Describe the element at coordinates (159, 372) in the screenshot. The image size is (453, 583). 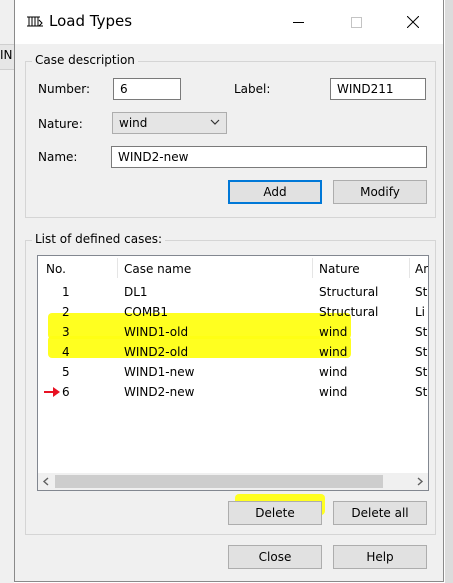
I see `row-case-name: WIND1-new` at that location.